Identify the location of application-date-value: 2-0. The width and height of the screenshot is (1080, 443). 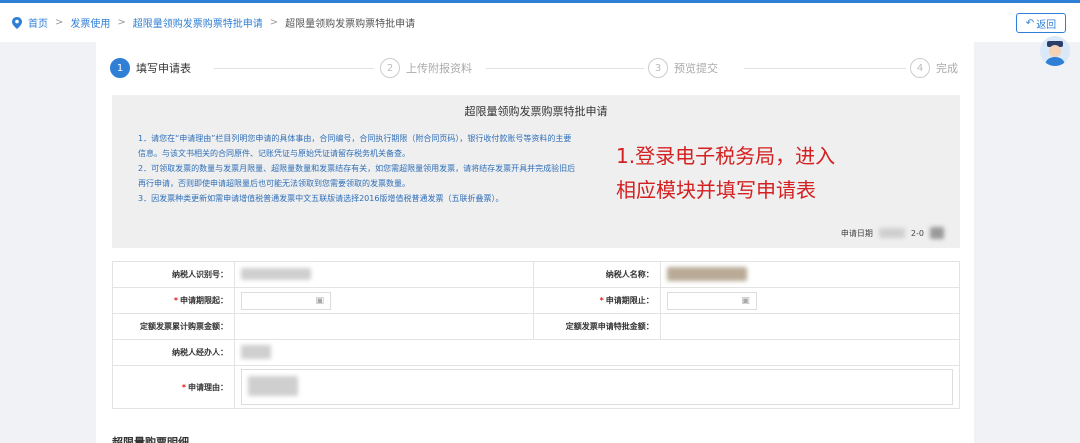
(917, 233).